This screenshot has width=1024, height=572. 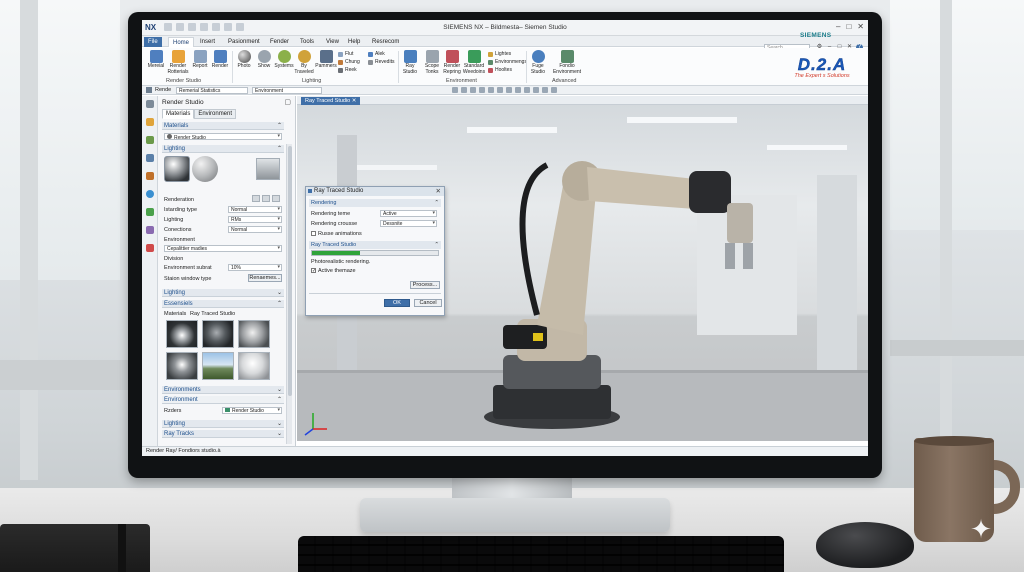 What do you see at coordinates (254, 366) in the screenshot?
I see `material-thumb-white` at bounding box center [254, 366].